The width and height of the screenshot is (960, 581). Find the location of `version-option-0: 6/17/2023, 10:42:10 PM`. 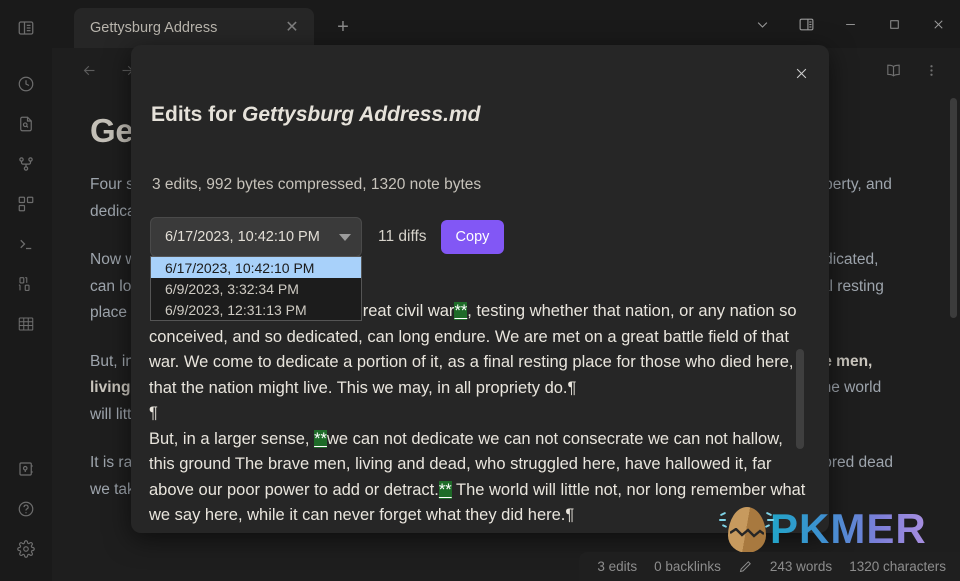

version-option-0: 6/17/2023, 10:42:10 PM is located at coordinates (256, 267).